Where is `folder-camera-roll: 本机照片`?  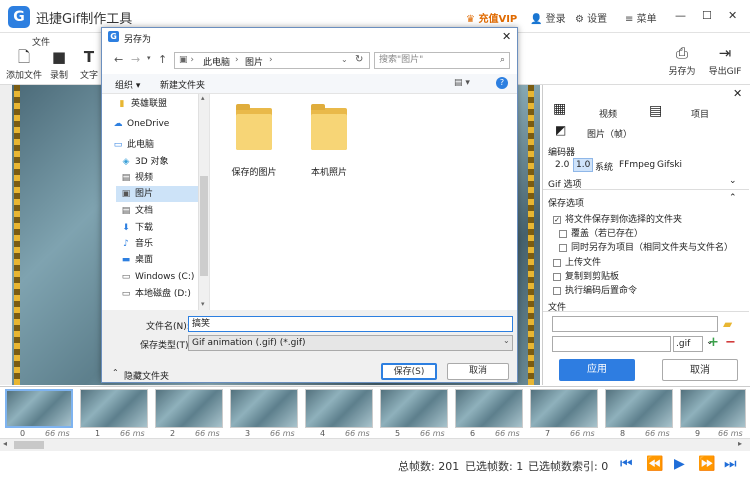 folder-camera-roll: 本机照片 is located at coordinates (329, 171).